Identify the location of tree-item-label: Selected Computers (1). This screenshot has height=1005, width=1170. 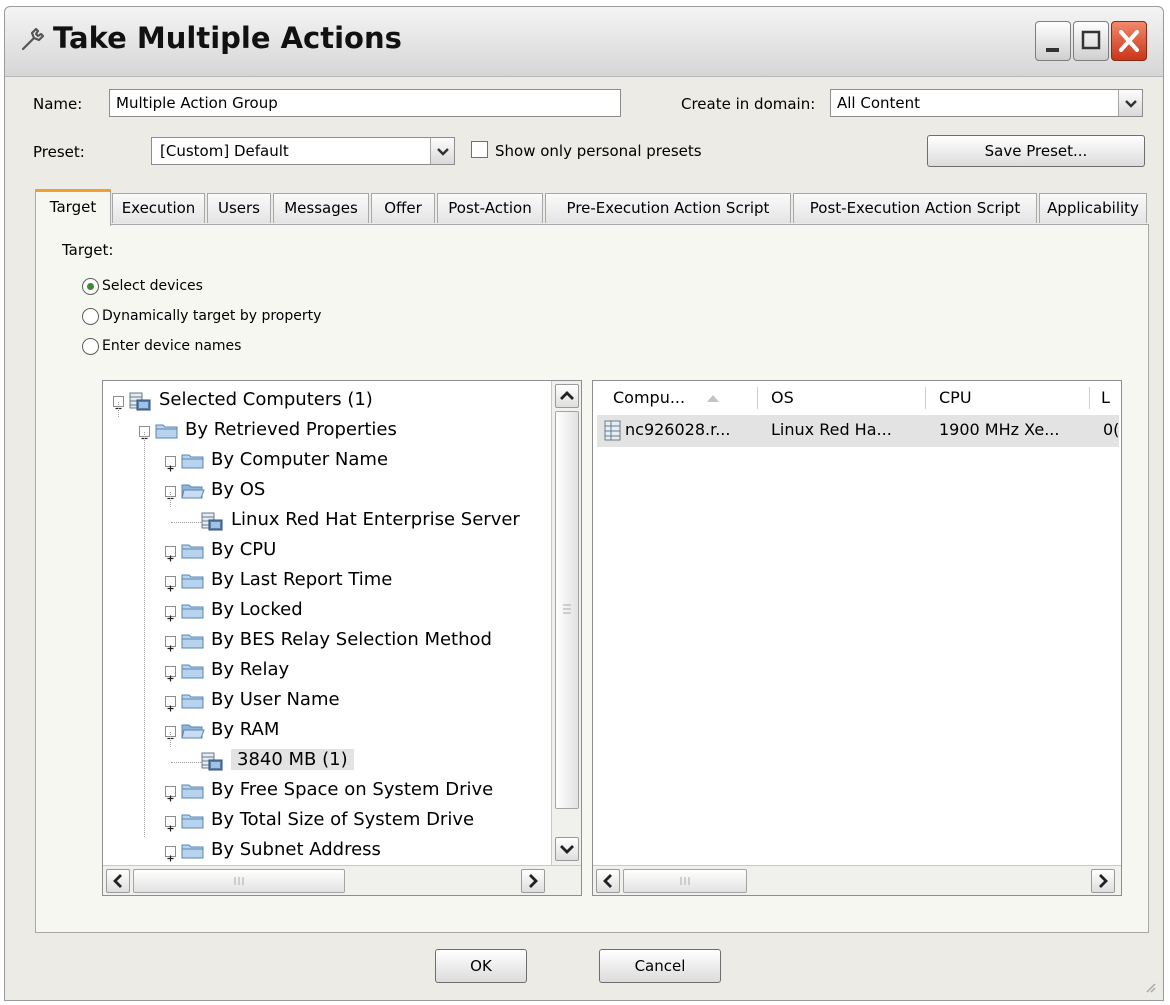
(266, 399).